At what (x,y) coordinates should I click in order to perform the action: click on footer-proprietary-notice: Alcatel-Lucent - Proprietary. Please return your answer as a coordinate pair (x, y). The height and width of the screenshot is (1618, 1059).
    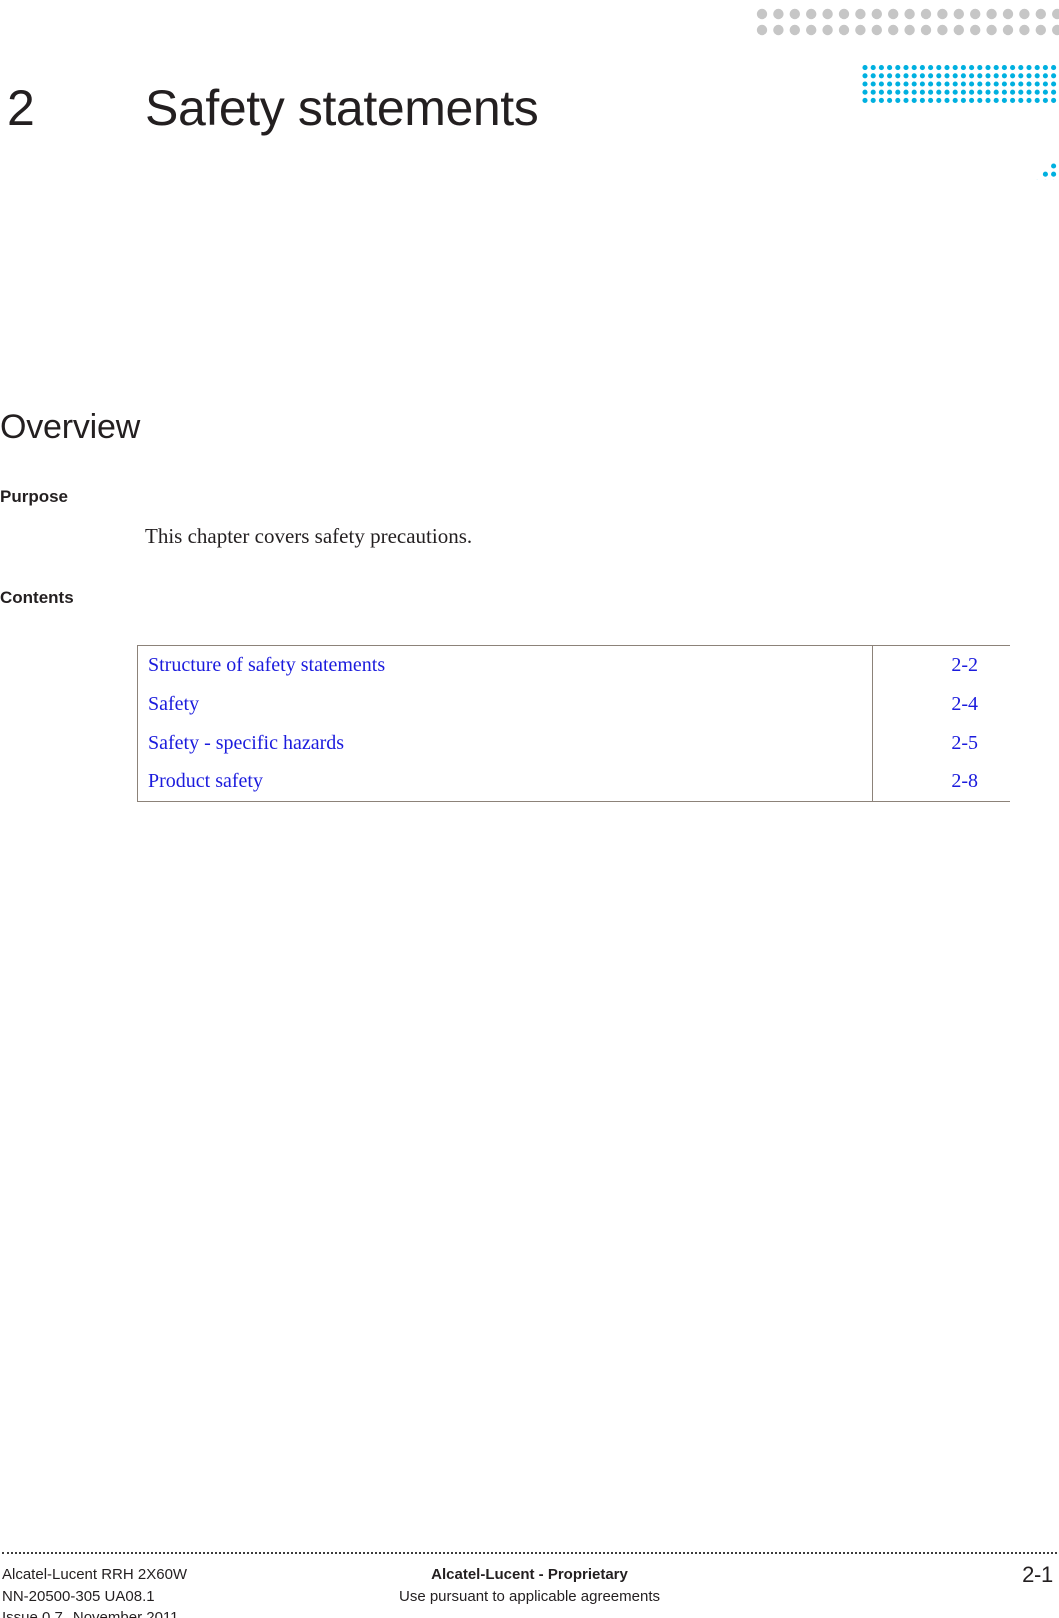
    Looking at the image, I should click on (529, 1574).